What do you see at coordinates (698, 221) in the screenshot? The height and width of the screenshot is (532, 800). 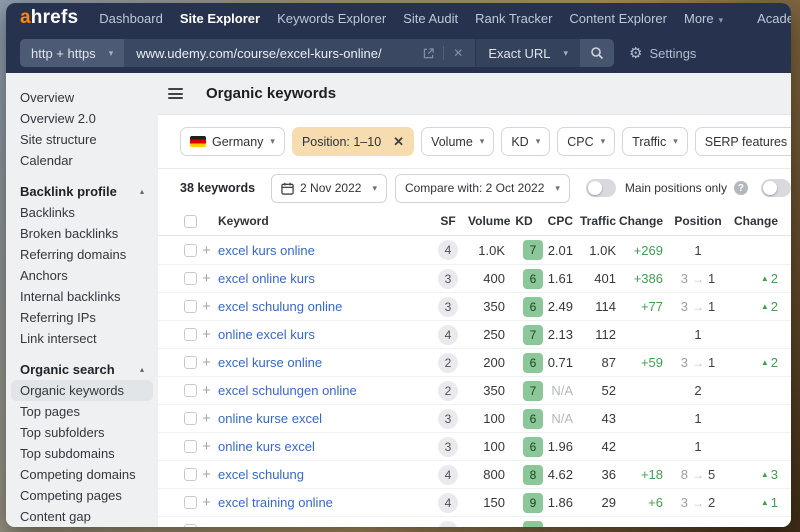 I see `col-header-position: Position` at bounding box center [698, 221].